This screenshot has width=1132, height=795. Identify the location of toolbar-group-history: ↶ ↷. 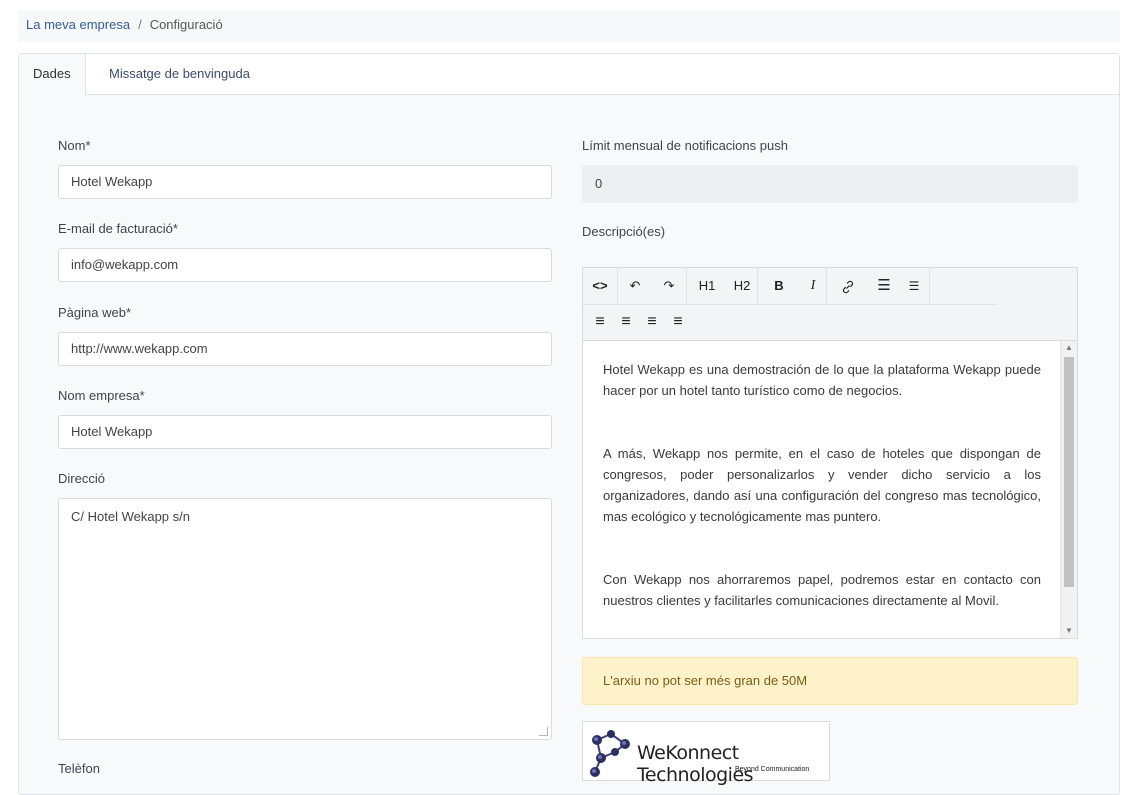
(652, 286).